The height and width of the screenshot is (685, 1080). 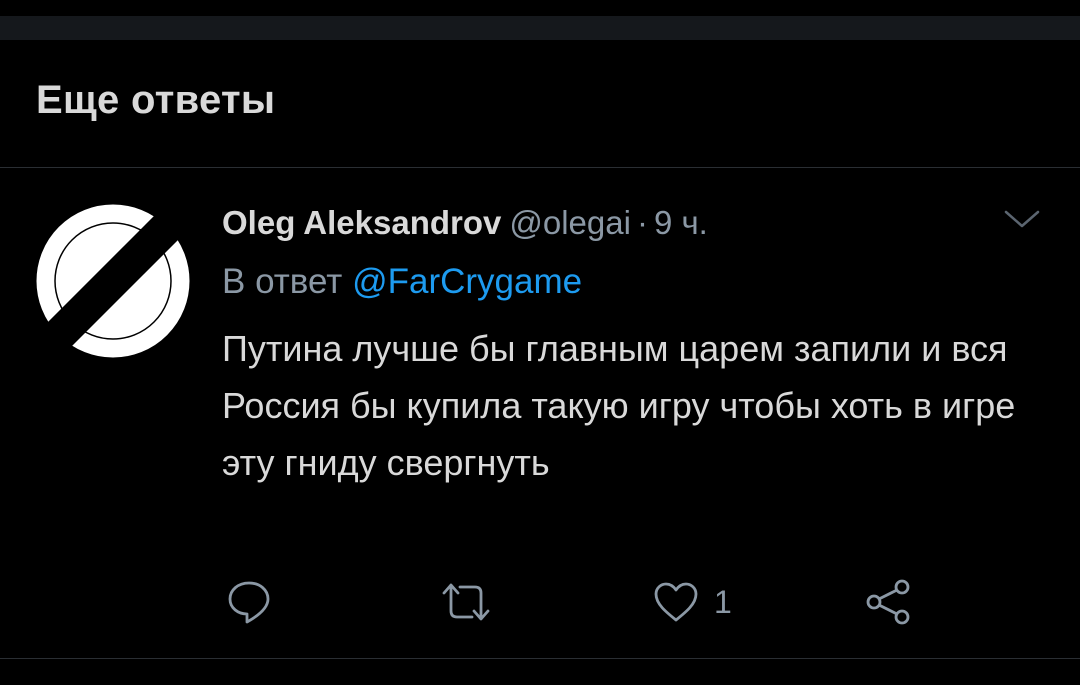 I want to click on reply-context: В ответ @FarCrygame, so click(x=402, y=282).